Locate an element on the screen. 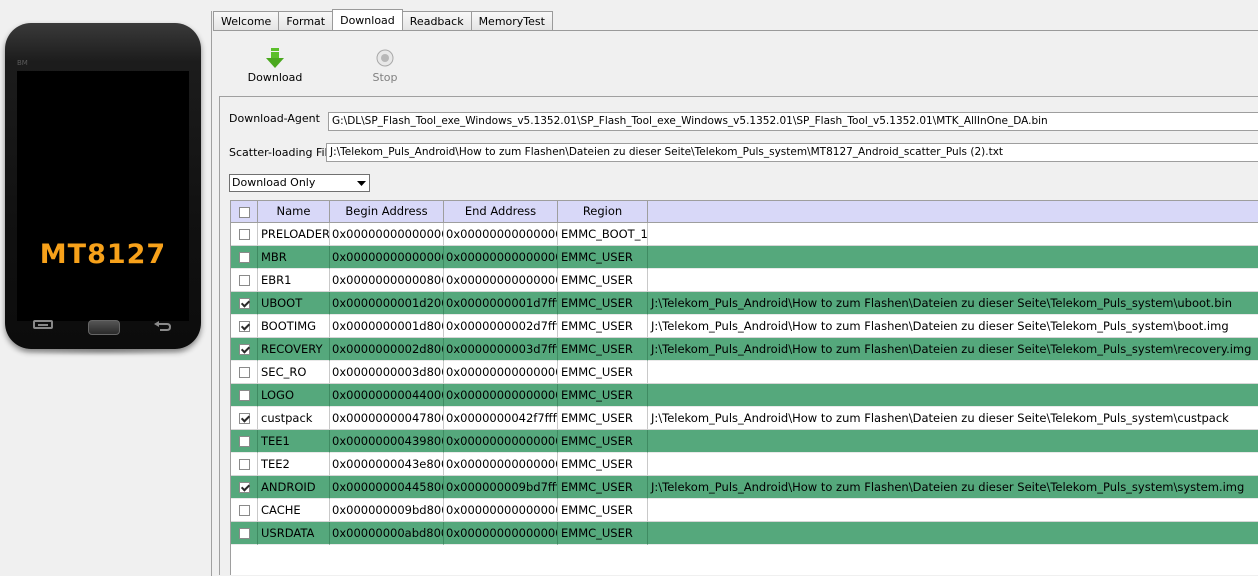  begin-address-cell: 0x0000000001d20000 is located at coordinates (387, 303).